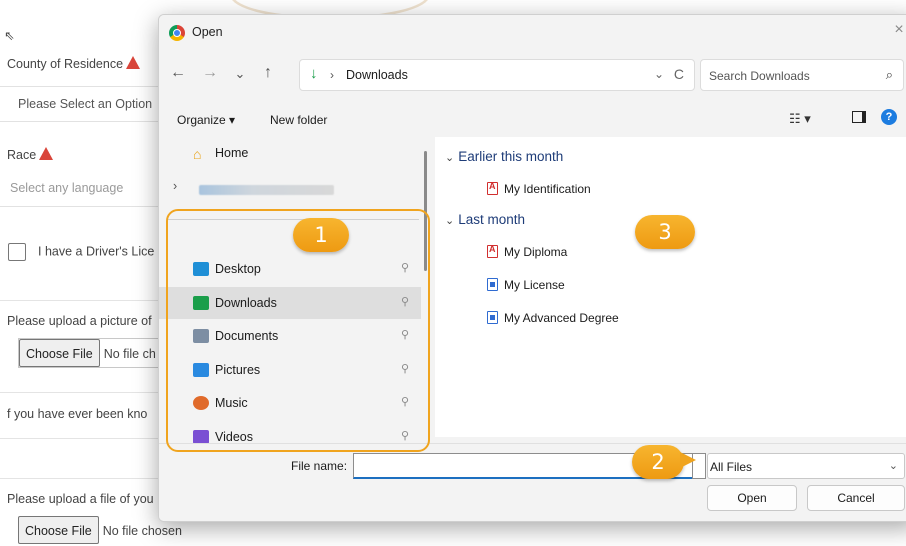 This screenshot has height=546, width=906. What do you see at coordinates (30, 154) in the screenshot?
I see `race-label: Race` at bounding box center [30, 154].